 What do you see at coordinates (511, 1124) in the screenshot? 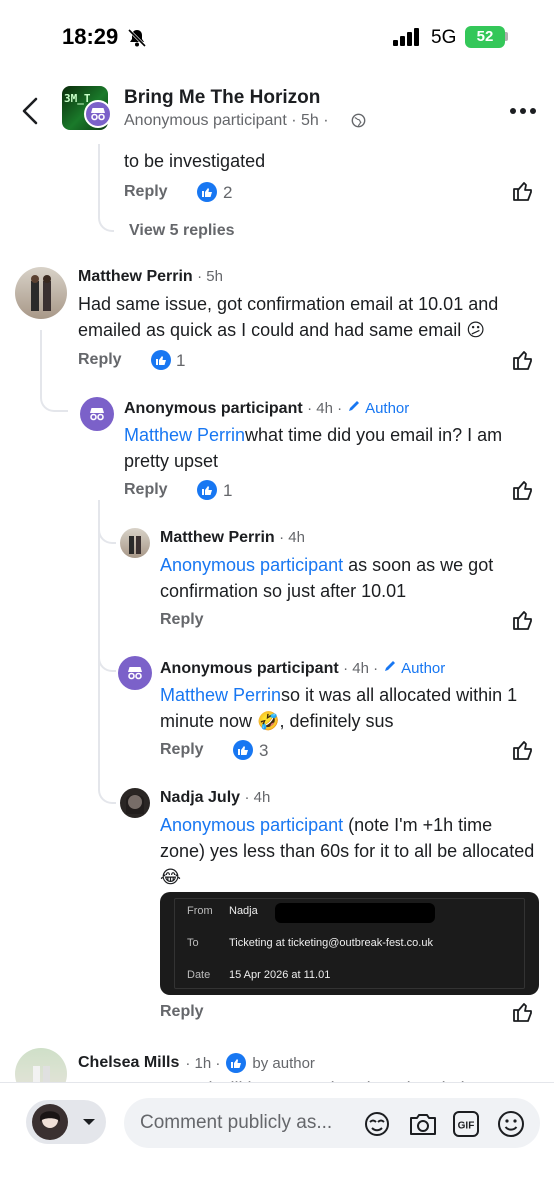
I see `emoji-icon` at bounding box center [511, 1124].